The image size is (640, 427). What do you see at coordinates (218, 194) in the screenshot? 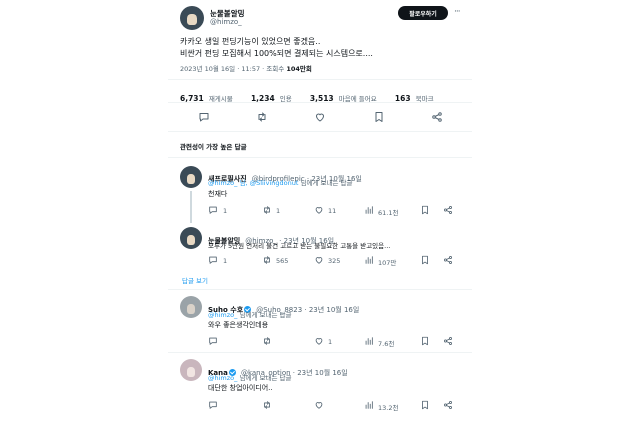
I see `reply-text: 천재다` at bounding box center [218, 194].